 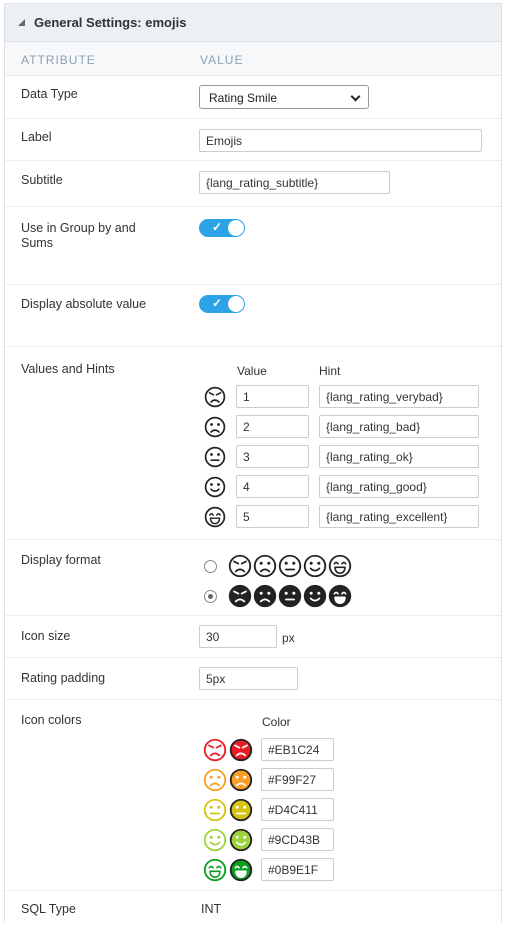 I want to click on rating-padding-input: 5px, so click(x=248, y=678).